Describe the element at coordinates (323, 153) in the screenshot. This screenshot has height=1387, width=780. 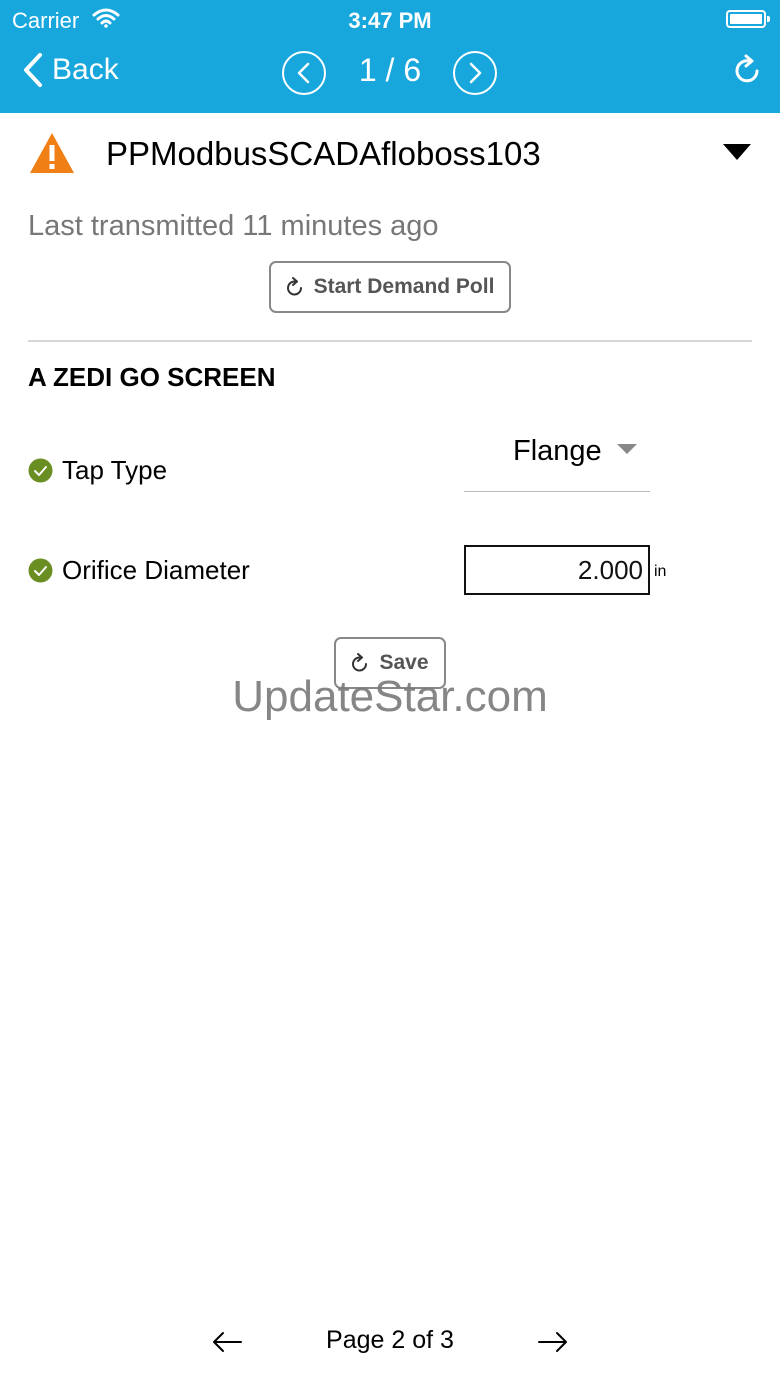
I see `device-name: PPModbusSCADAfloboss103` at that location.